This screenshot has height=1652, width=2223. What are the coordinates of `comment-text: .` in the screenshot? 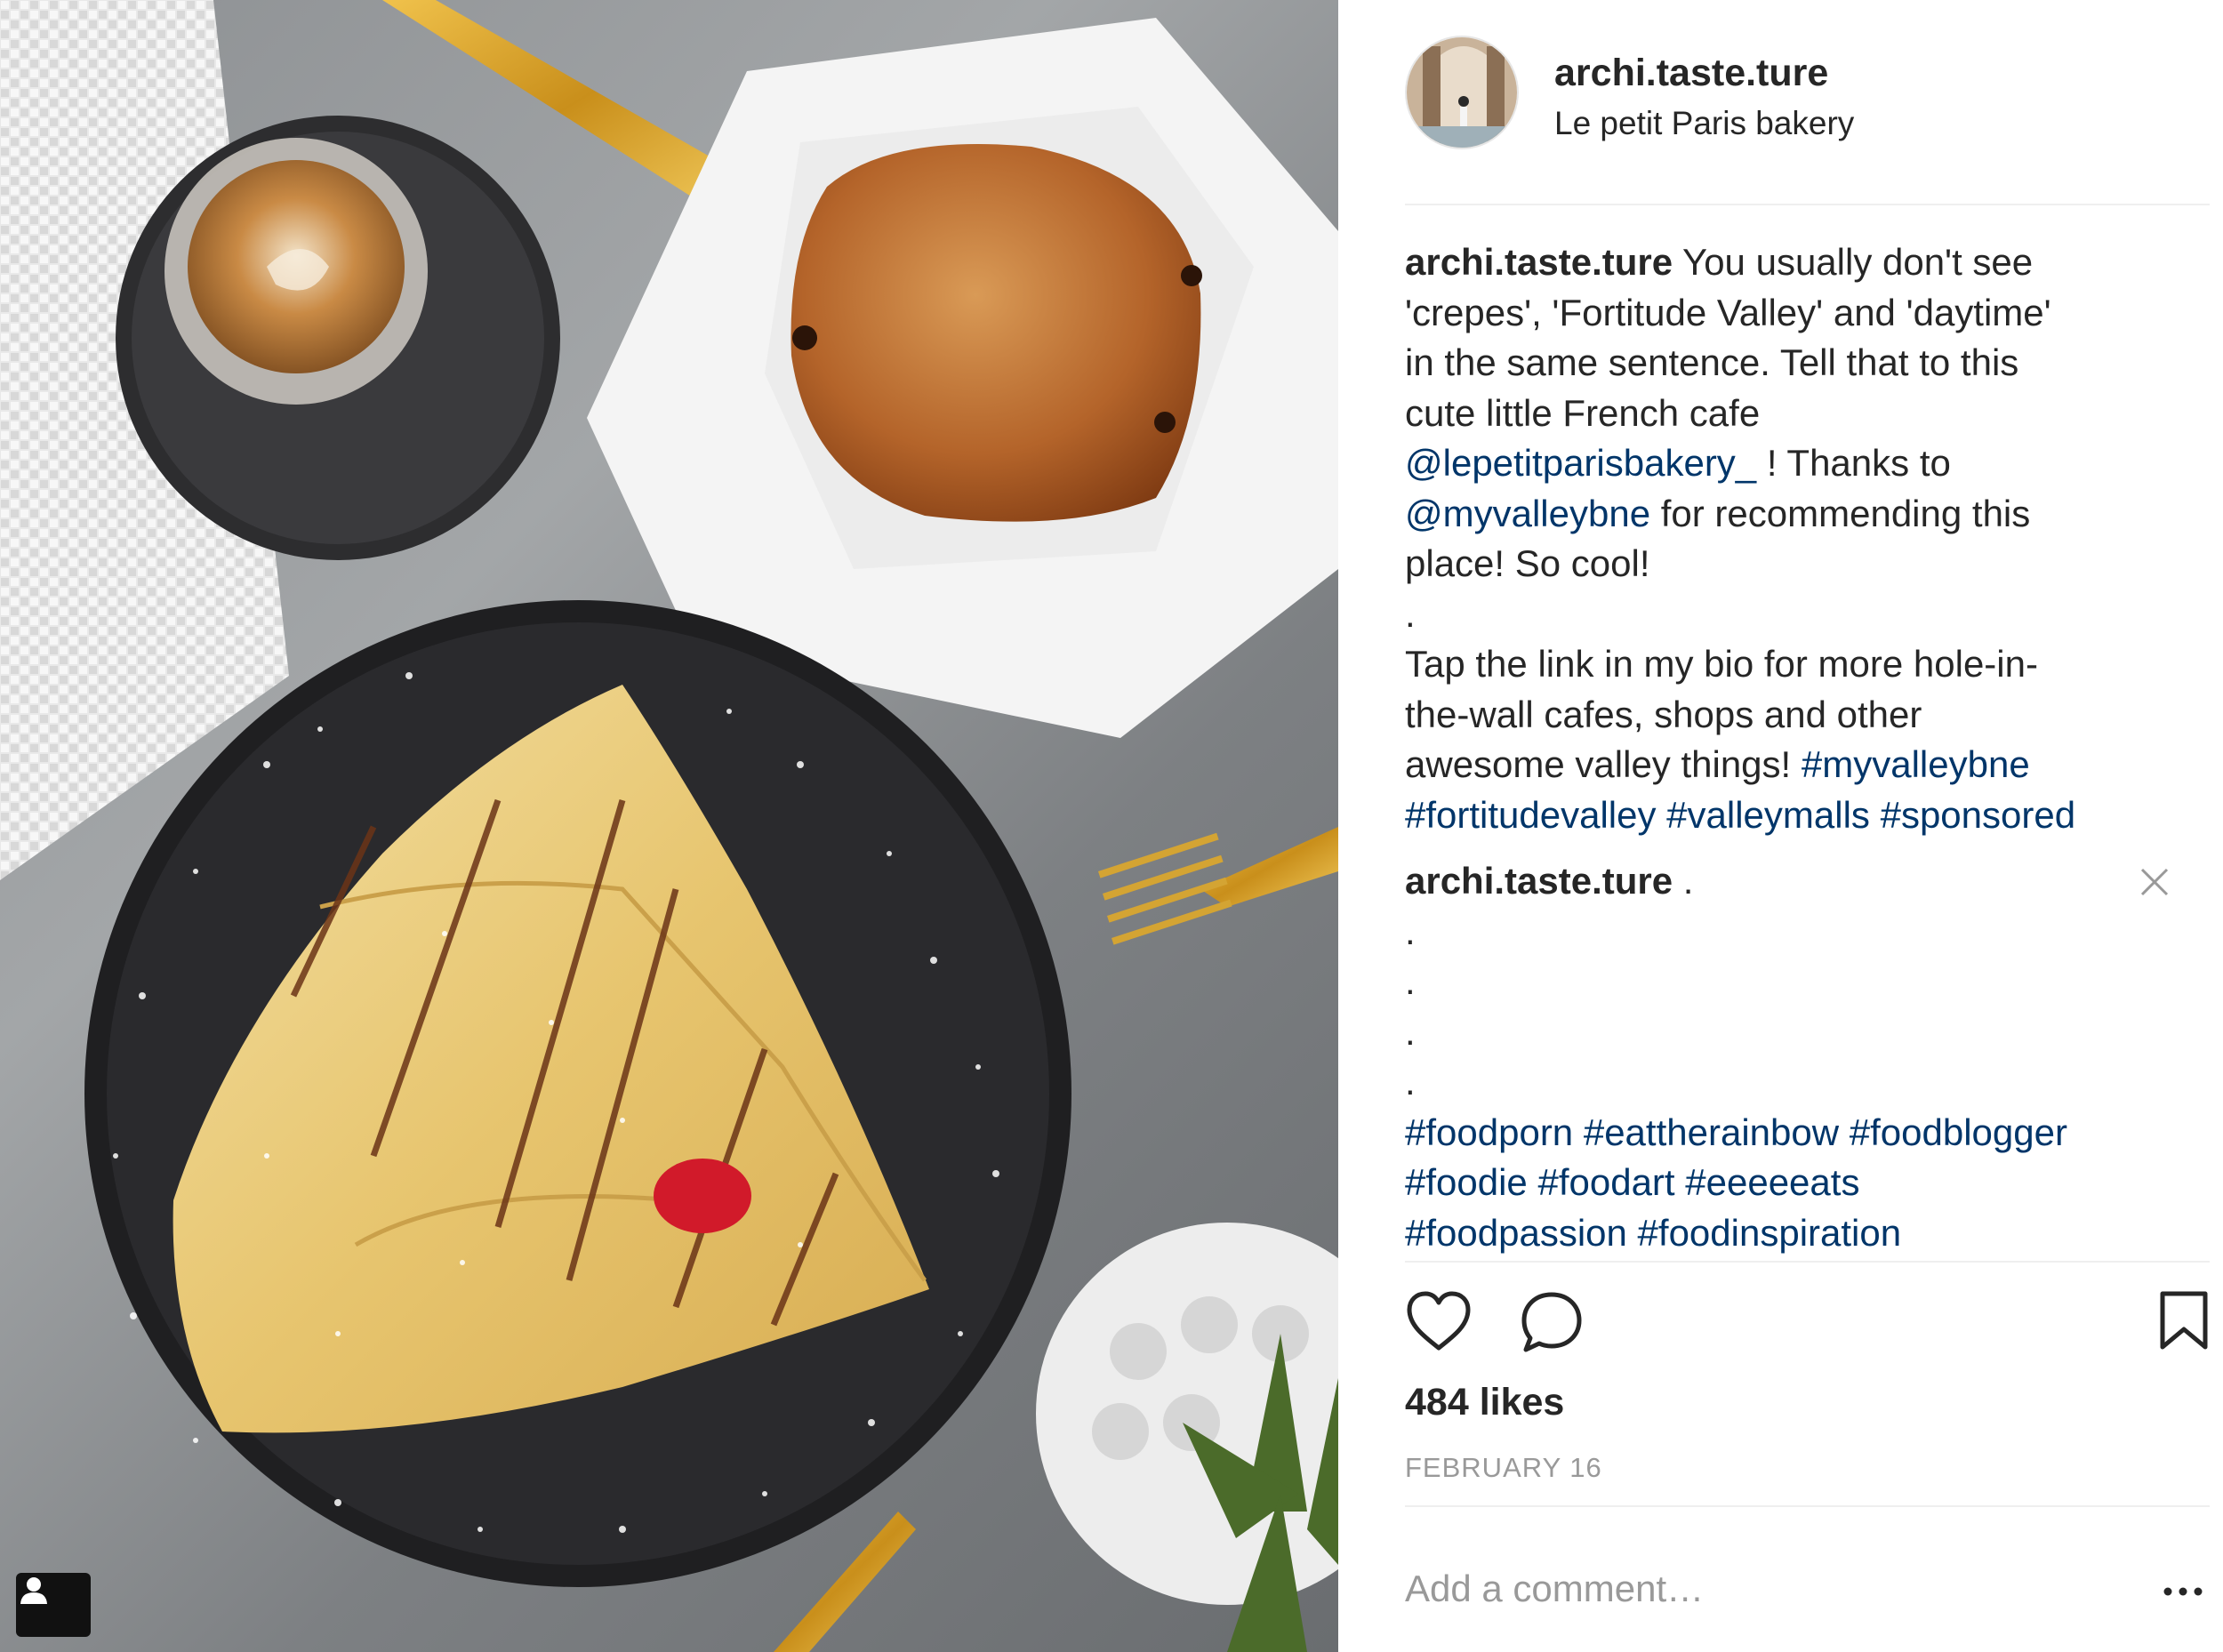 It's located at (1683, 881).